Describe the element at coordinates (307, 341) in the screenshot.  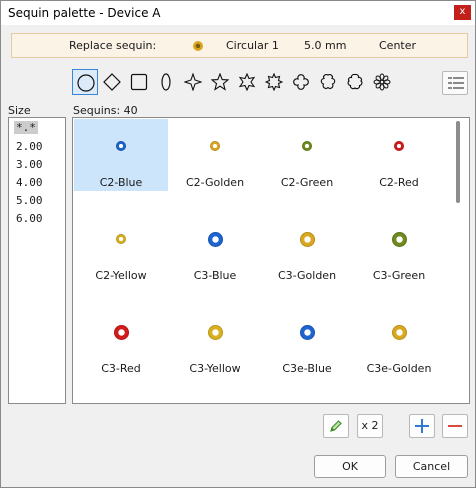
I see `sequin-item: C3e-Blue` at that location.